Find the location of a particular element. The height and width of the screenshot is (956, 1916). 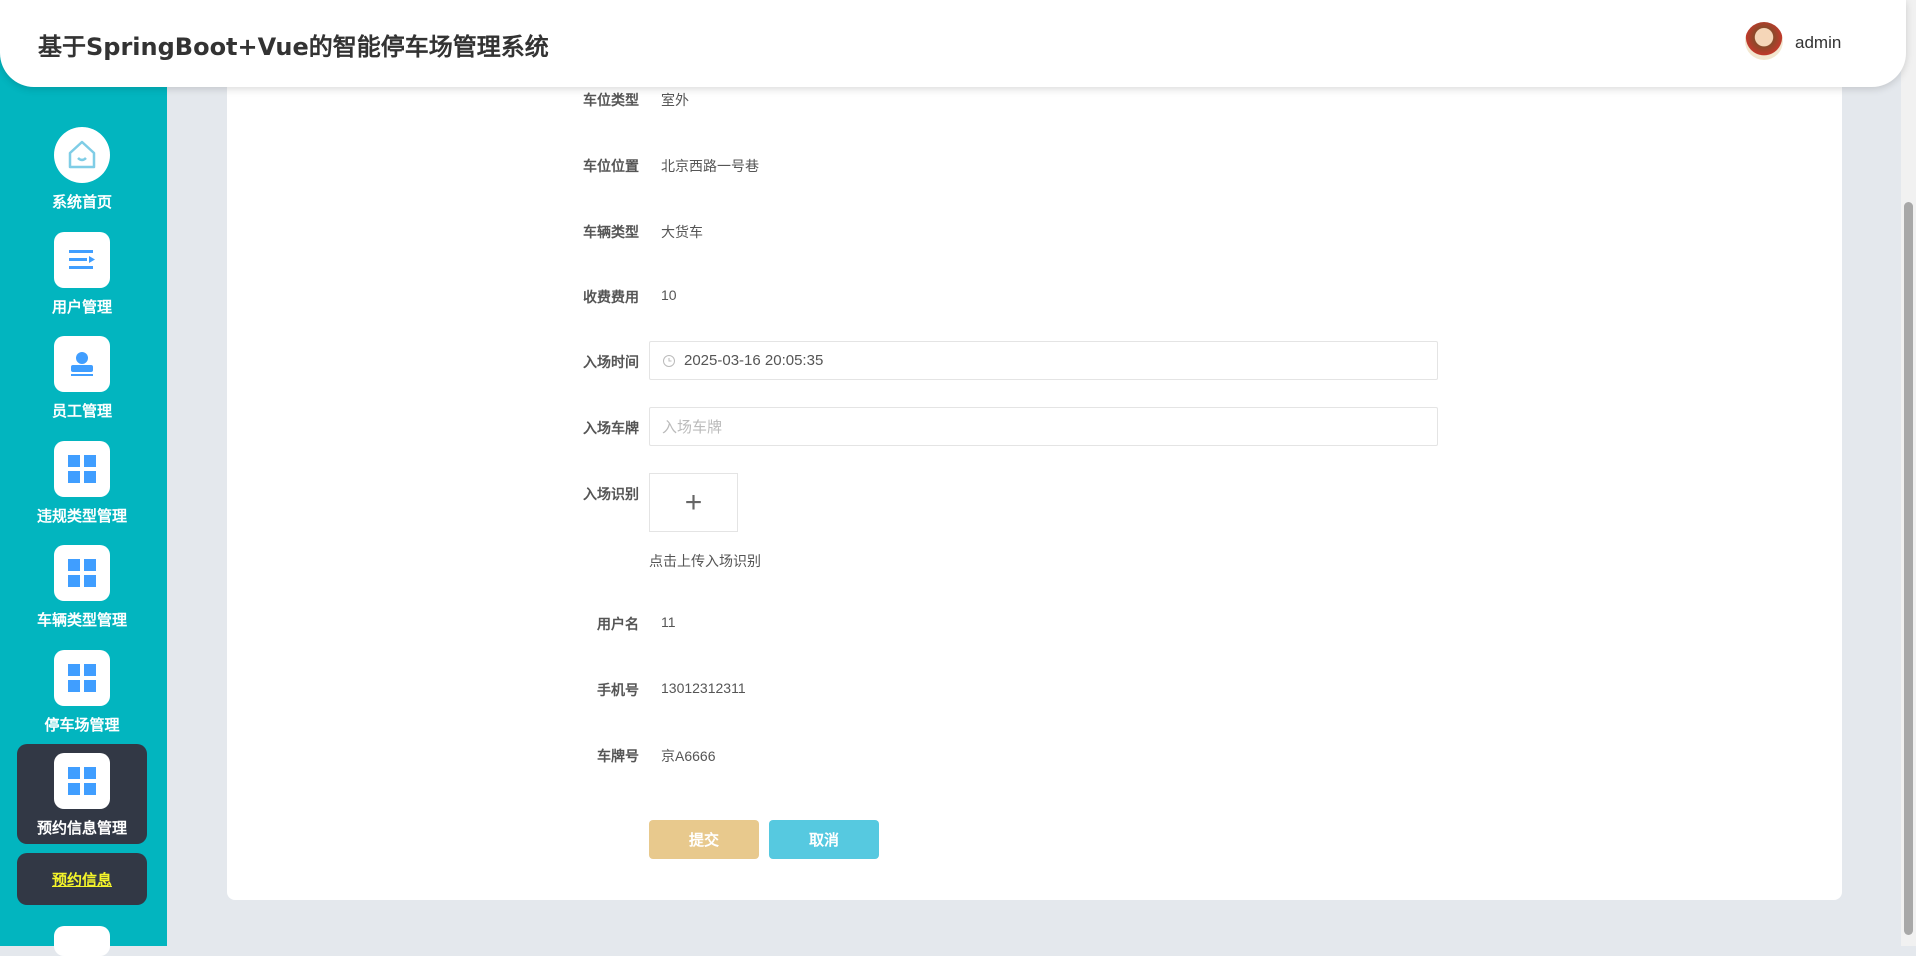

sidebar-item-reservations: 预约信息管理 is located at coordinates (82, 794).